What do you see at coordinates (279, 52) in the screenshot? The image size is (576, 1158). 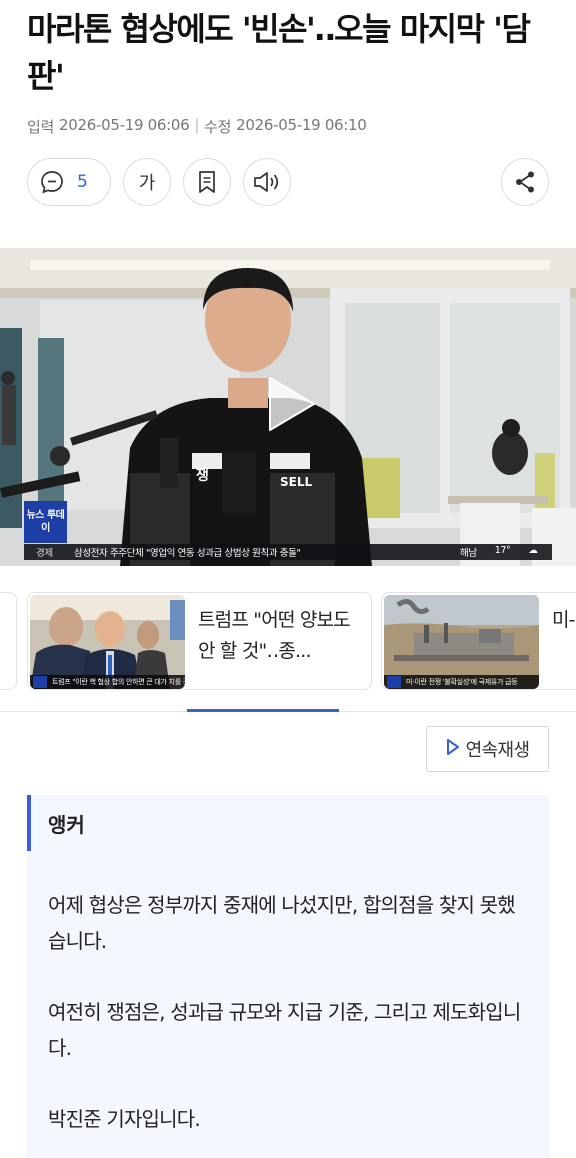 I see `article-headline: 마라톤 협상에도 '빈손'‥오늘 마지막 '담판'` at bounding box center [279, 52].